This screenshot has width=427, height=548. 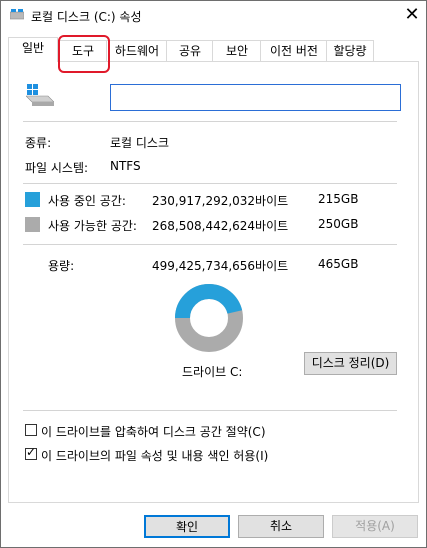 What do you see at coordinates (209, 318) in the screenshot?
I see `usage-donut-chart` at bounding box center [209, 318].